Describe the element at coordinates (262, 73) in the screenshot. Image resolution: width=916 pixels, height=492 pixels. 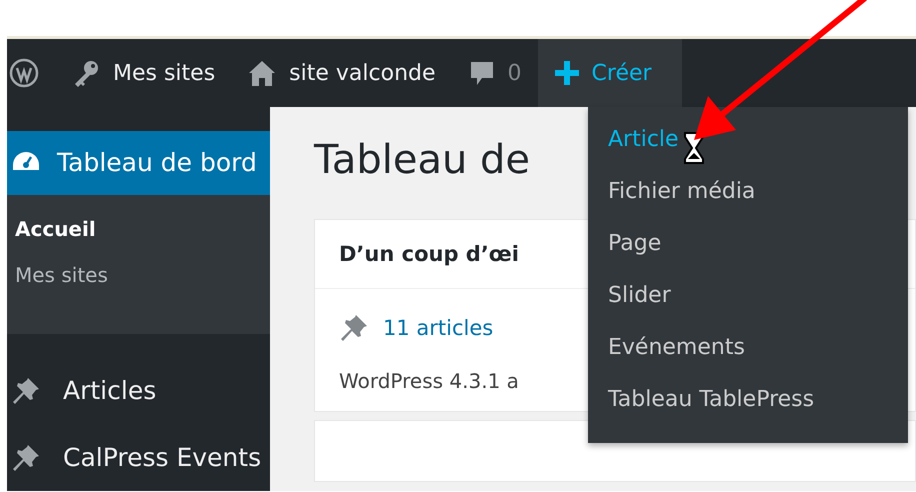
I see `house-icon` at that location.